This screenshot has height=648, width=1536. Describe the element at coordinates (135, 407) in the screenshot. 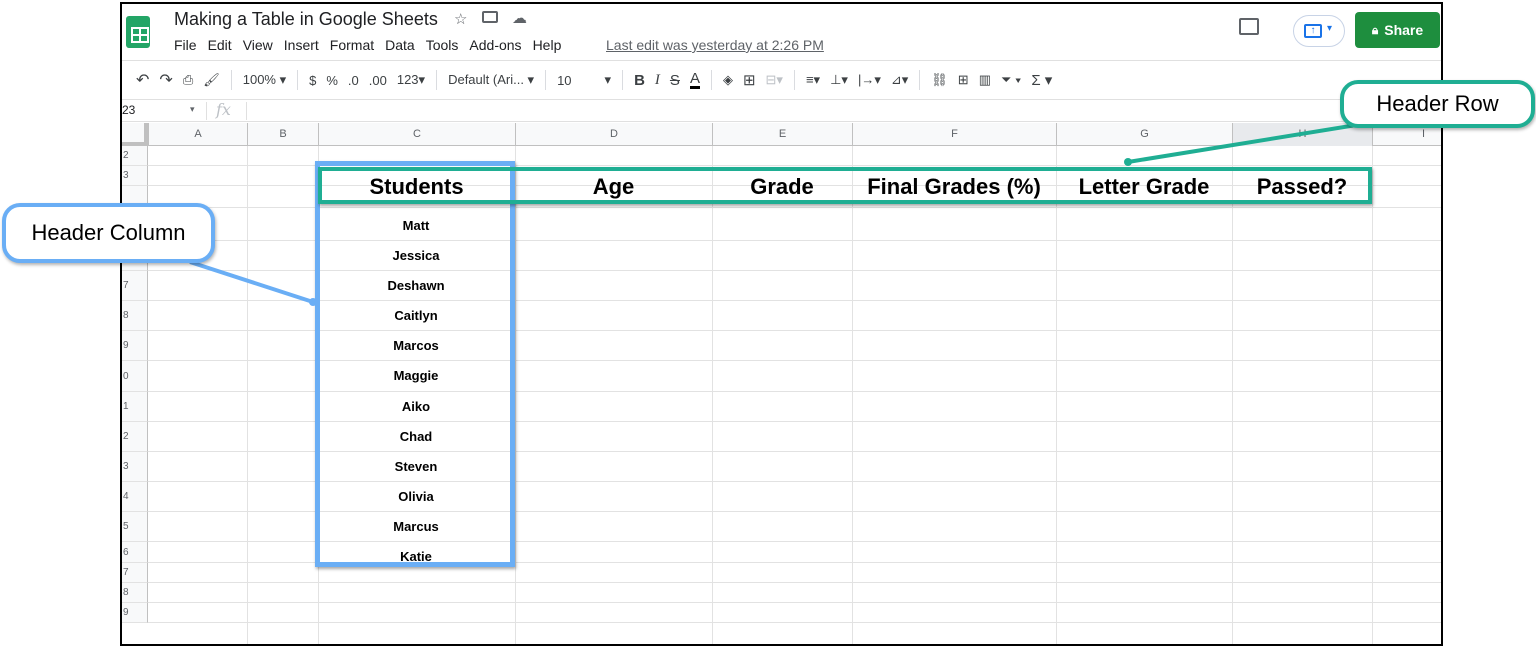

I see `row-header: 1` at that location.